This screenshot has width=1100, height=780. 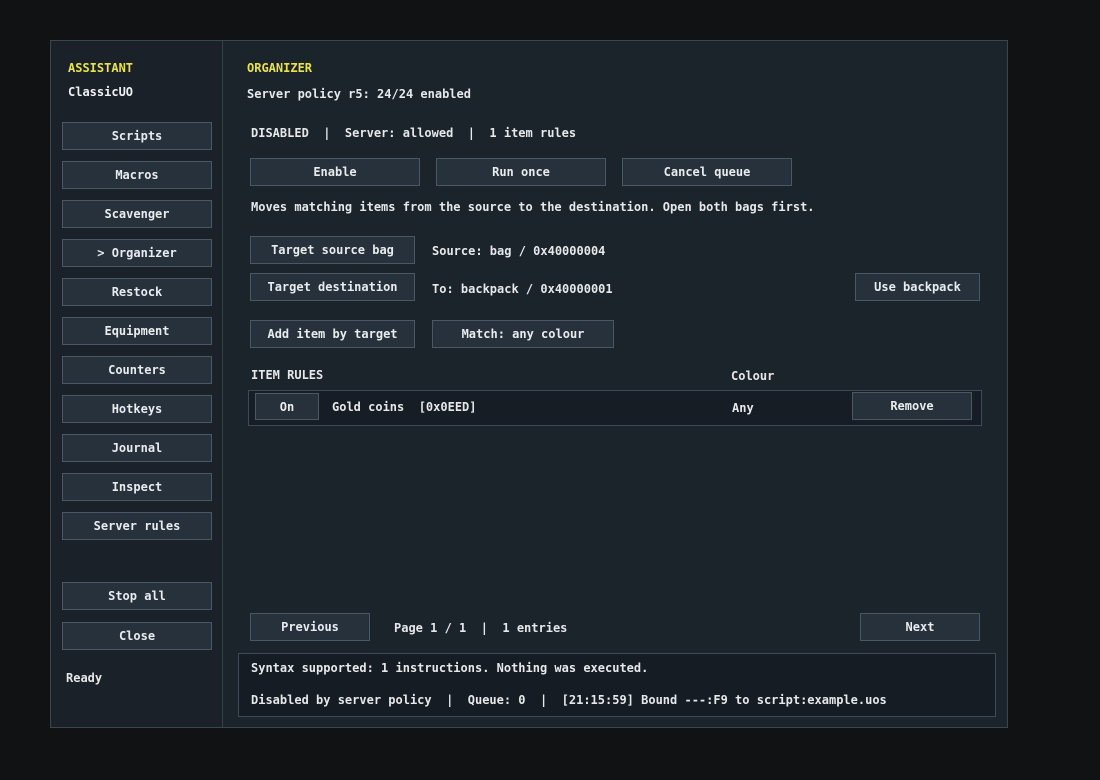 What do you see at coordinates (137, 370) in the screenshot?
I see `sidebar-item-counters: Counters` at bounding box center [137, 370].